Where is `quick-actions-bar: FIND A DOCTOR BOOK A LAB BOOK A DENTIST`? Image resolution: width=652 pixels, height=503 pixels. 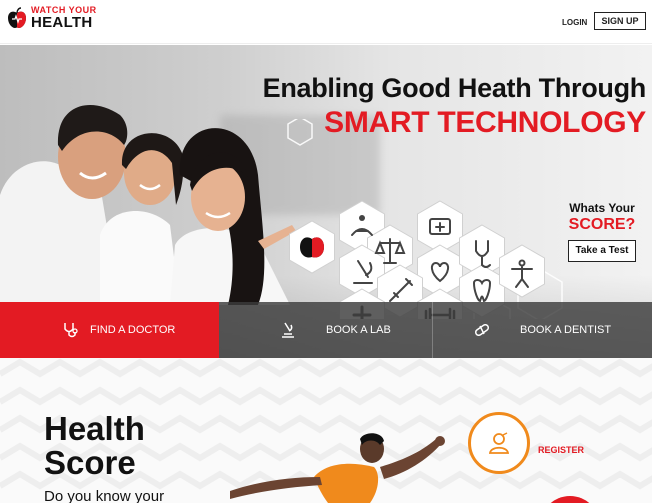 quick-actions-bar: FIND A DOCTOR BOOK A LAB BOOK A DENTIST is located at coordinates (326, 330).